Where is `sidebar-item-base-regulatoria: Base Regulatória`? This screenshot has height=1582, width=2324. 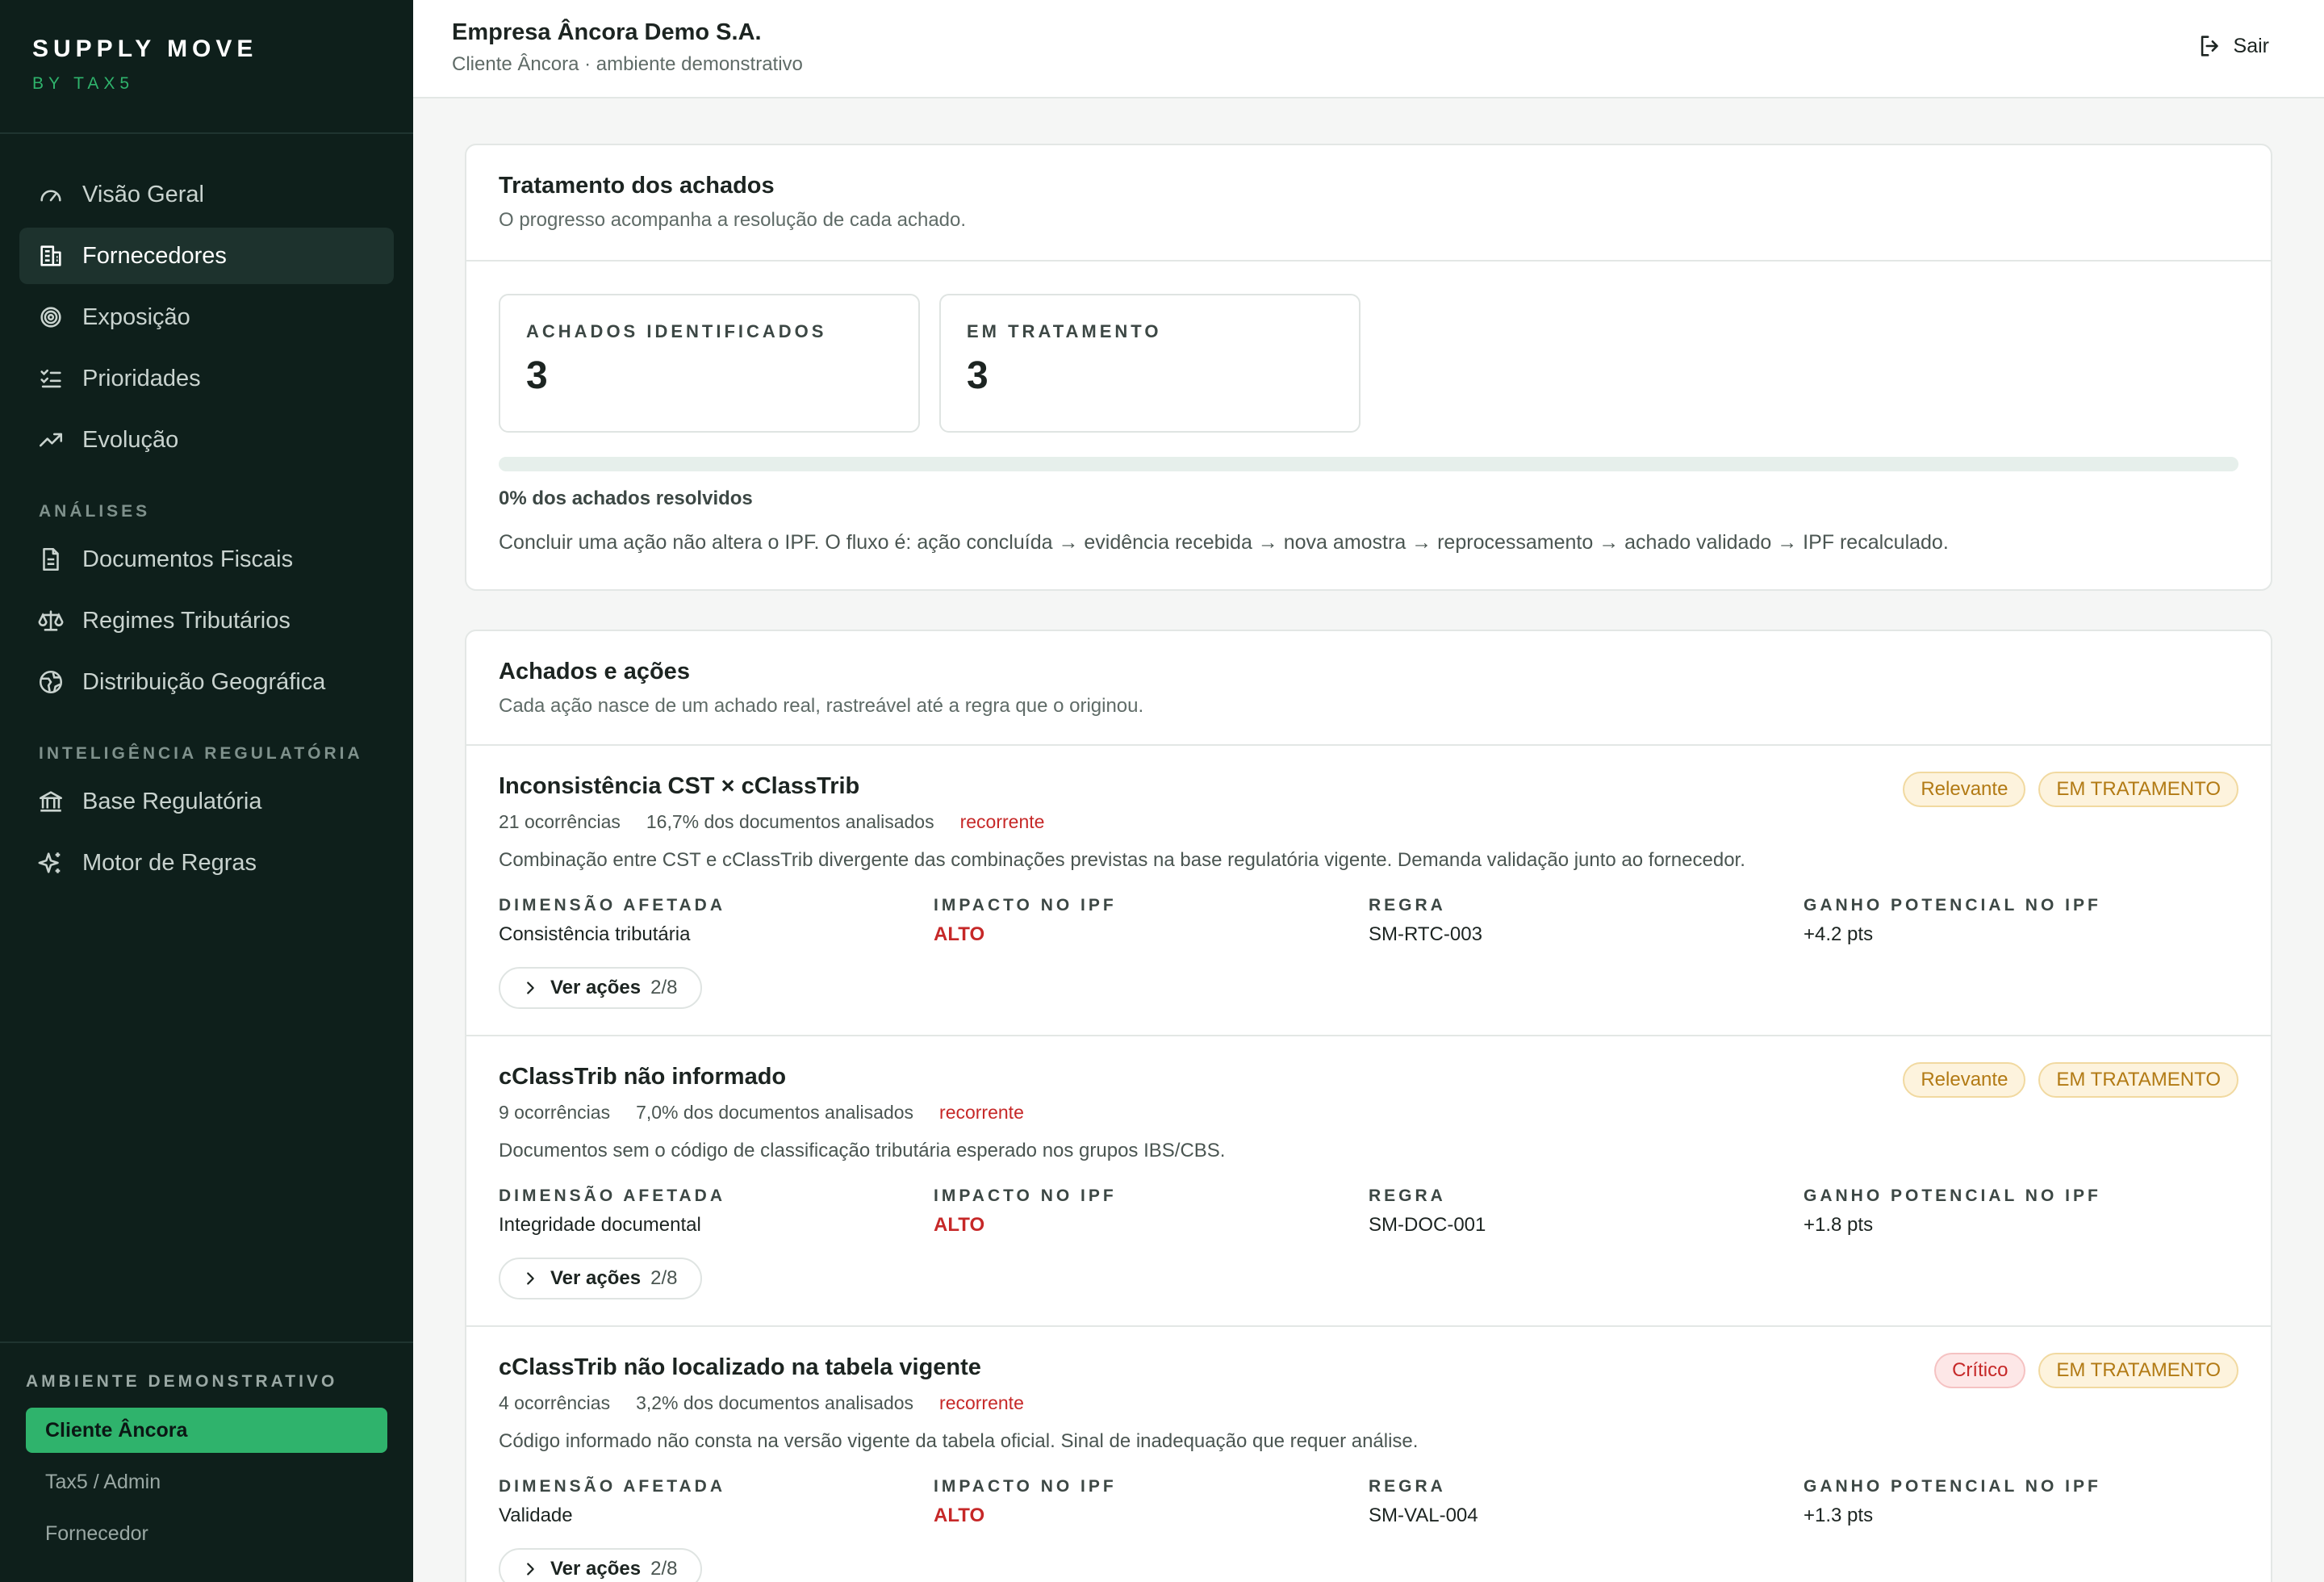 sidebar-item-base-regulatoria: Base Regulatória is located at coordinates (207, 801).